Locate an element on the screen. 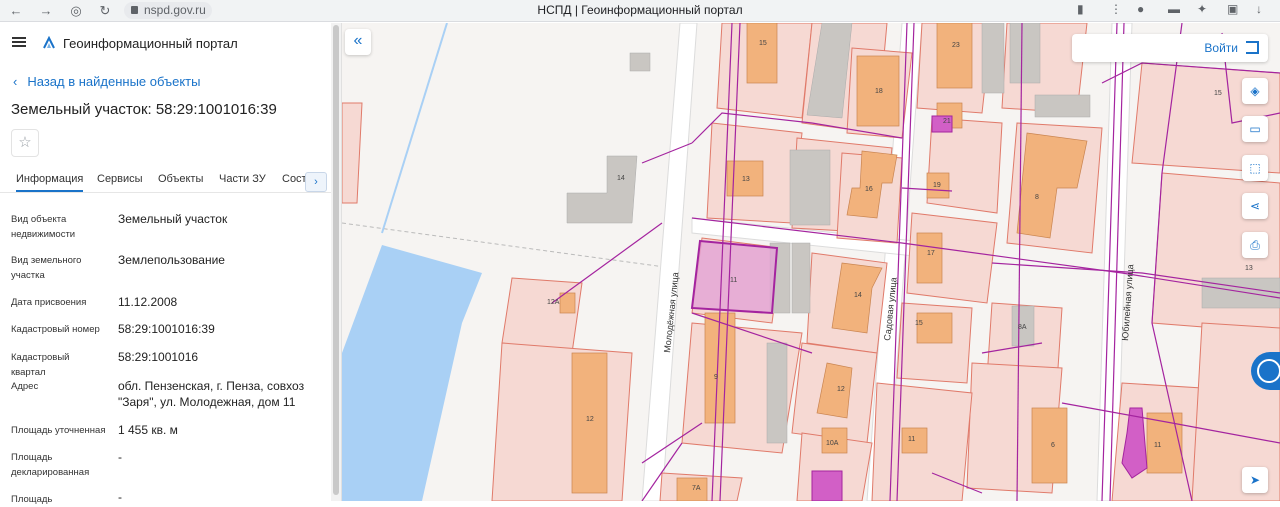 This screenshot has height=507, width=1280. select-area-icon: ⬚ is located at coordinates (1255, 168).